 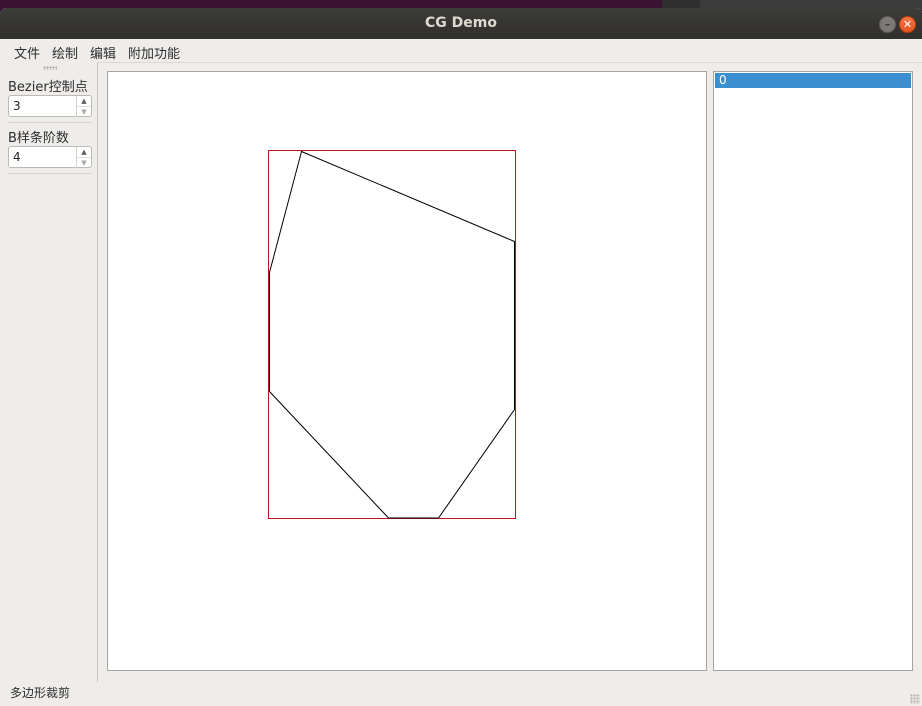 I want to click on bspline-order-value: 4, so click(x=17, y=157).